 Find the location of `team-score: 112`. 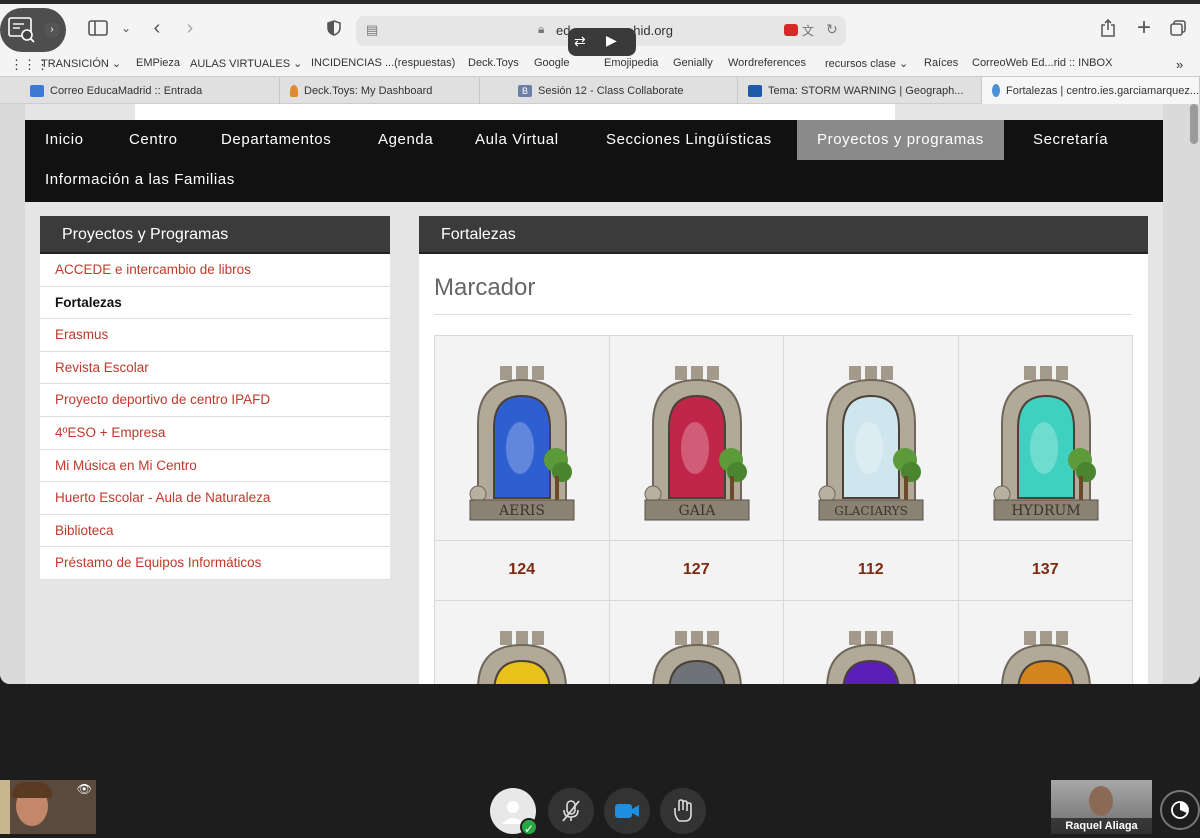

team-score: 112 is located at coordinates (871, 571).